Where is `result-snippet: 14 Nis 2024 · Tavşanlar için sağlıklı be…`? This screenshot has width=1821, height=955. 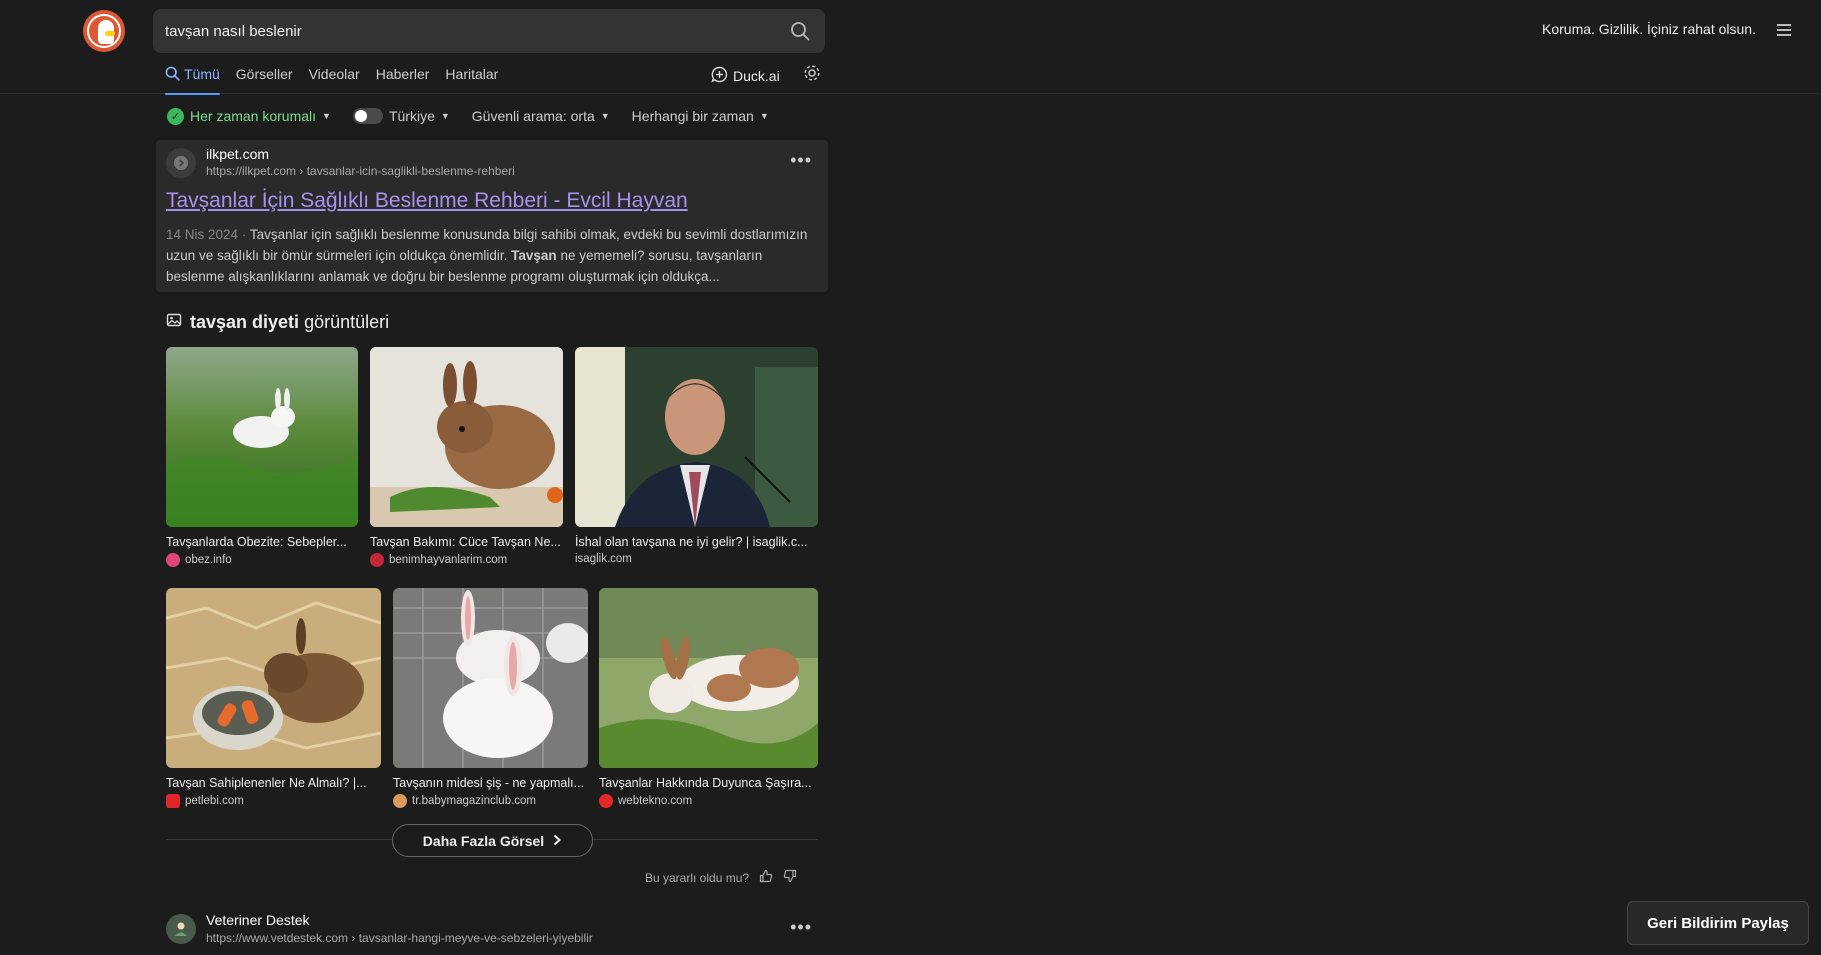 result-snippet: 14 Nis 2024 · Tavşanlar için sağlıklı be… is located at coordinates (487, 255).